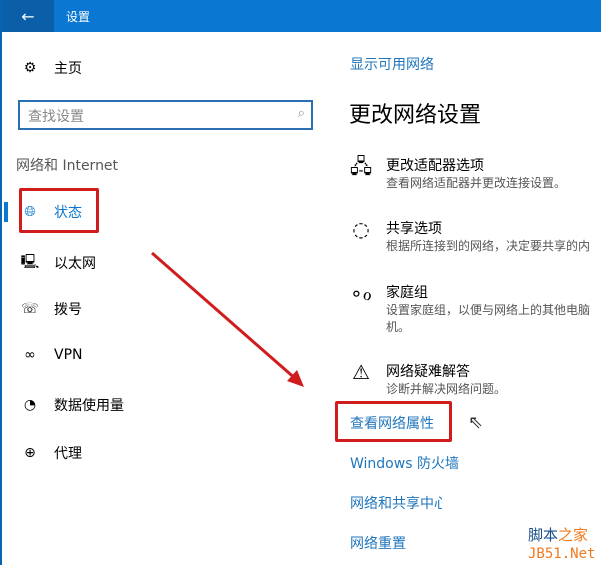 The width and height of the screenshot is (601, 565). What do you see at coordinates (407, 293) in the screenshot?
I see `option-title: 家庭组` at bounding box center [407, 293].